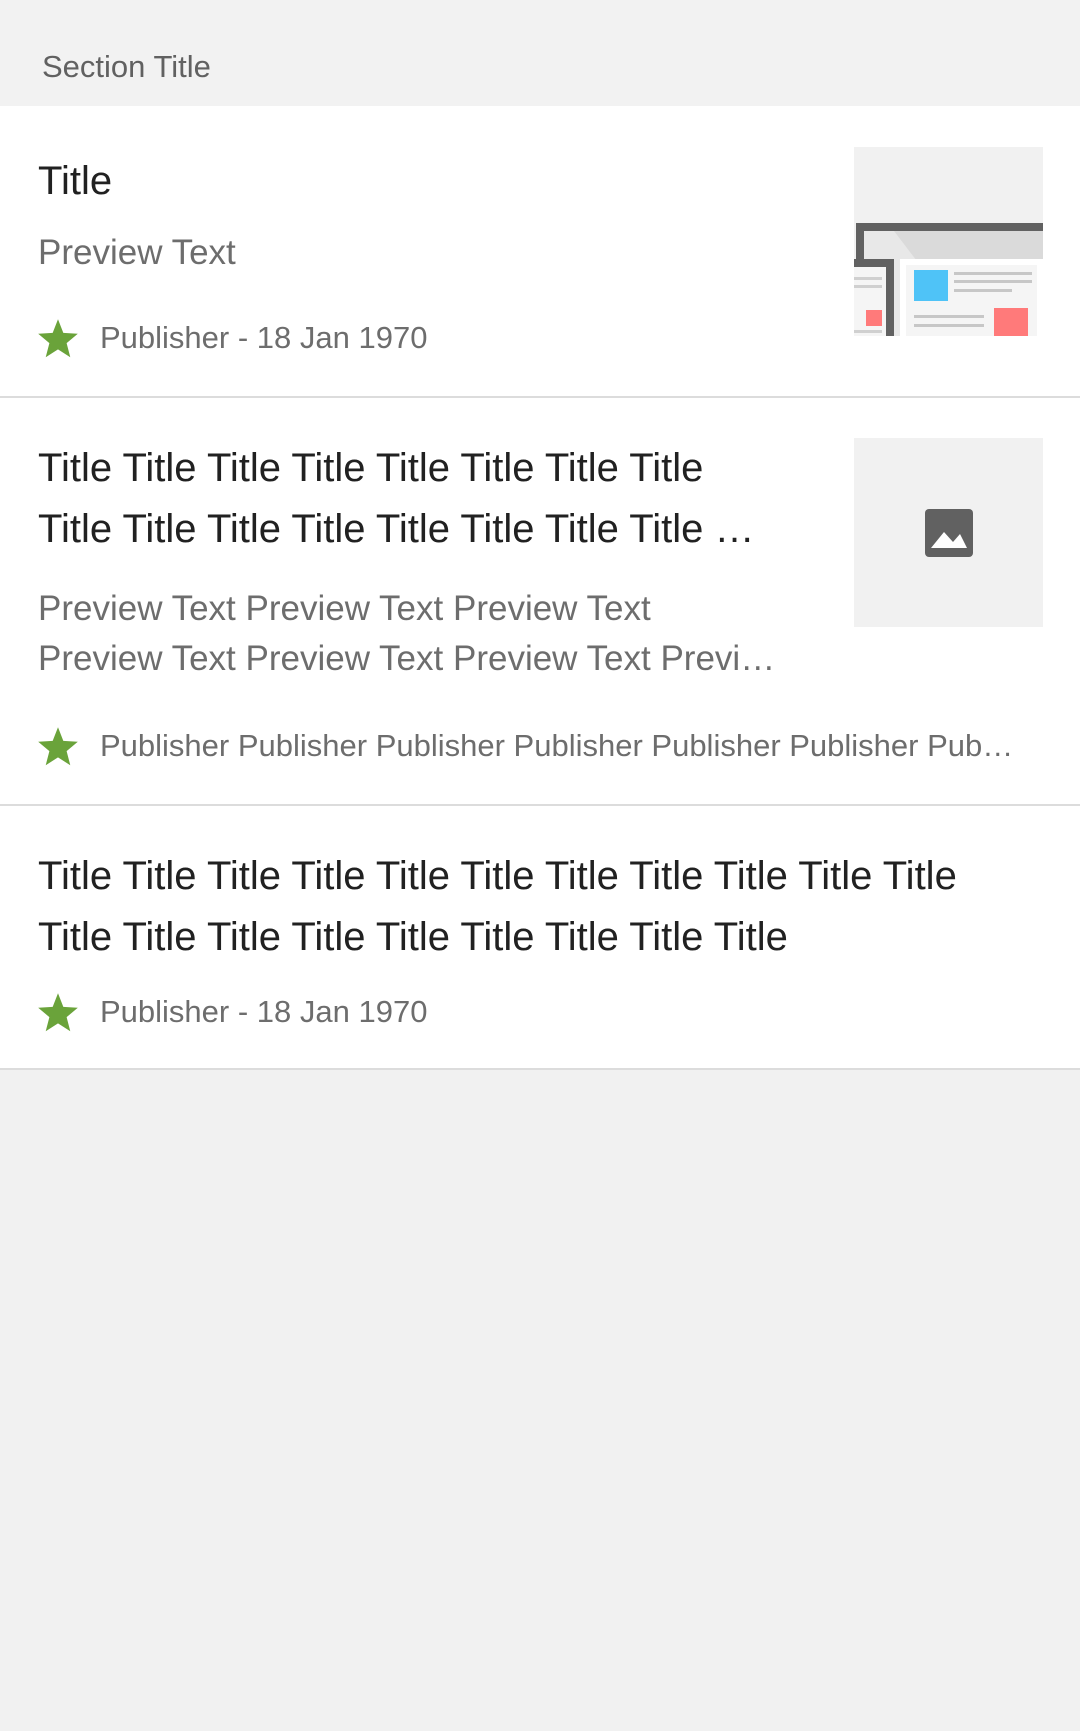 The height and width of the screenshot is (1731, 1080). What do you see at coordinates (75, 181) in the screenshot?
I see `article-title: Title` at bounding box center [75, 181].